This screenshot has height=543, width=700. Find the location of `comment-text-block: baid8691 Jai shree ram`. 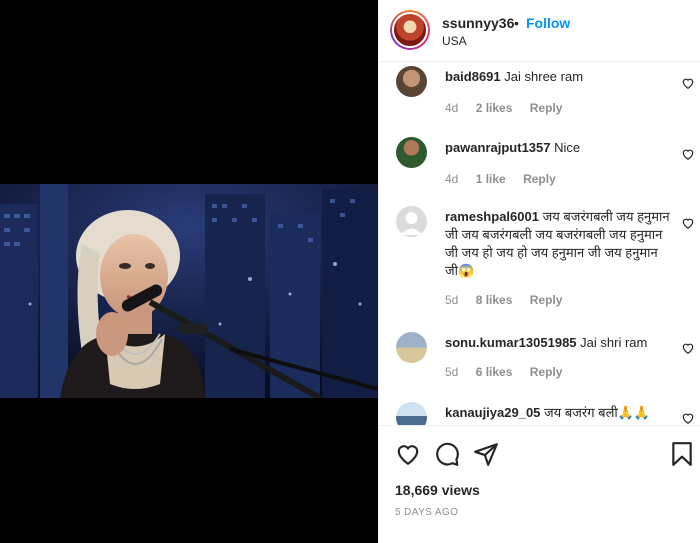

comment-text-block: baid8691 Jai shree ram is located at coordinates (558, 77).